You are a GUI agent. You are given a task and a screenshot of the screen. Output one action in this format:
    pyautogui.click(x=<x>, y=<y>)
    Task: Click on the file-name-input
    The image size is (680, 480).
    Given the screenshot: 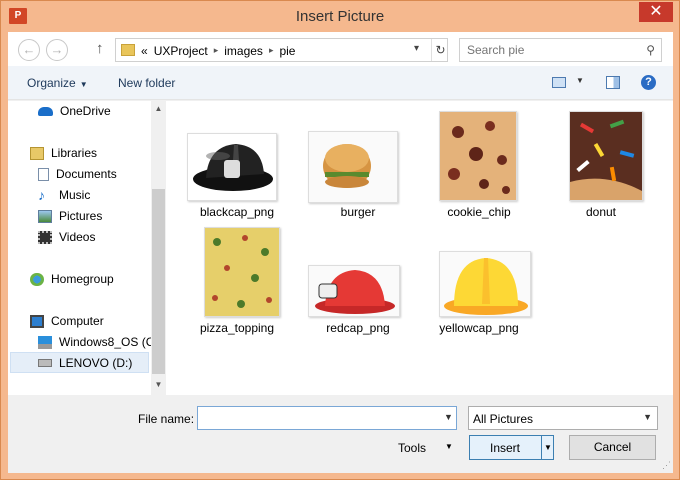 What is the action you would take?
    pyautogui.click(x=327, y=418)
    